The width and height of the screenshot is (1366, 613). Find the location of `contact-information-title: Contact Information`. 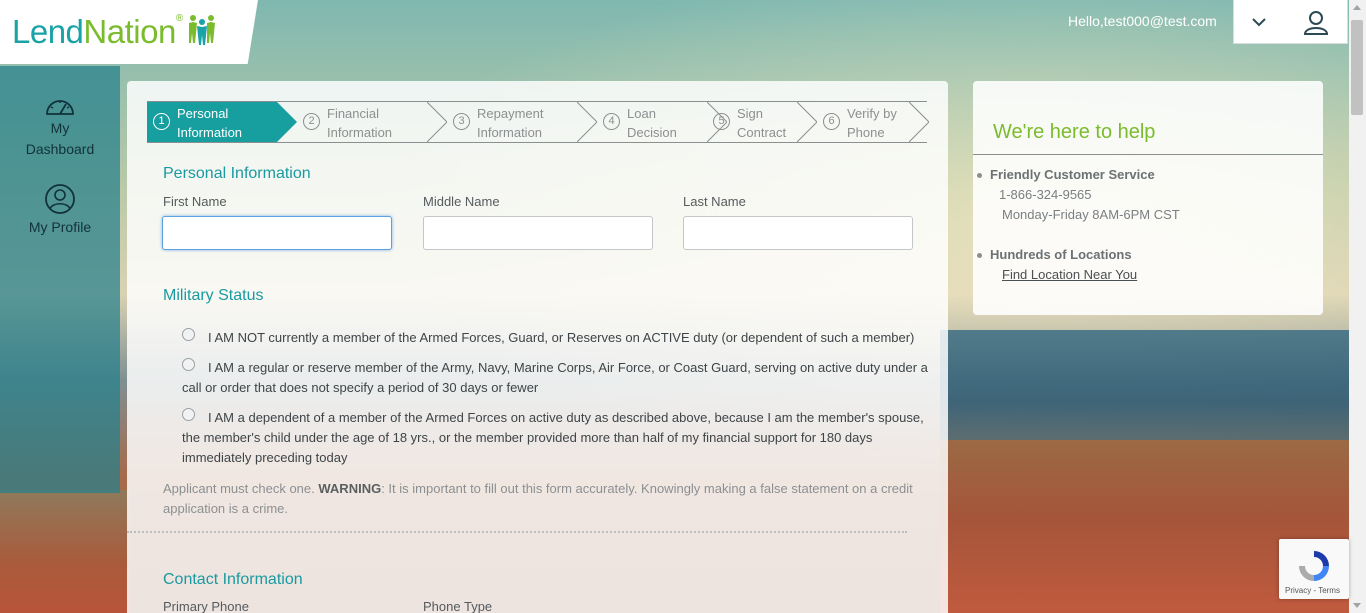

contact-information-title: Contact Information is located at coordinates (233, 579).